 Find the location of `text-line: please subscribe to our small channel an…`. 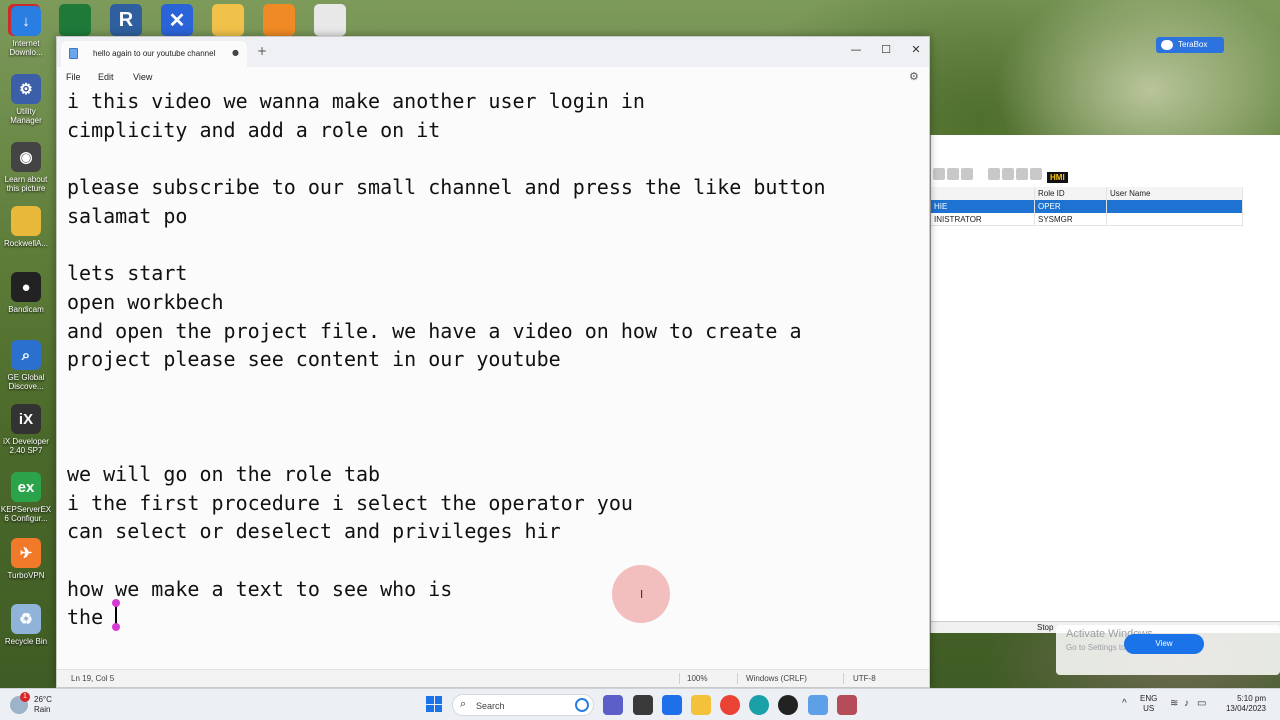

text-line: please subscribe to our small channel an… is located at coordinates (446, 187).